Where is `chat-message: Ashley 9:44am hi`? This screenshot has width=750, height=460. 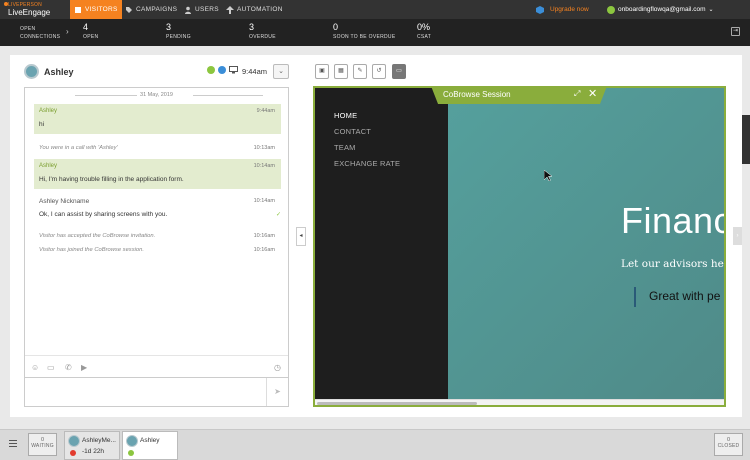 chat-message: Ashley 9:44am hi is located at coordinates (157, 119).